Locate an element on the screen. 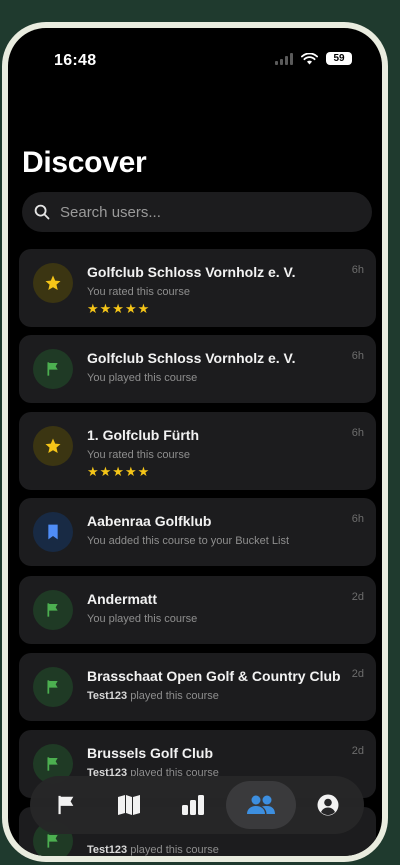 This screenshot has height=865, width=400. tab-profile is located at coordinates (328, 805).